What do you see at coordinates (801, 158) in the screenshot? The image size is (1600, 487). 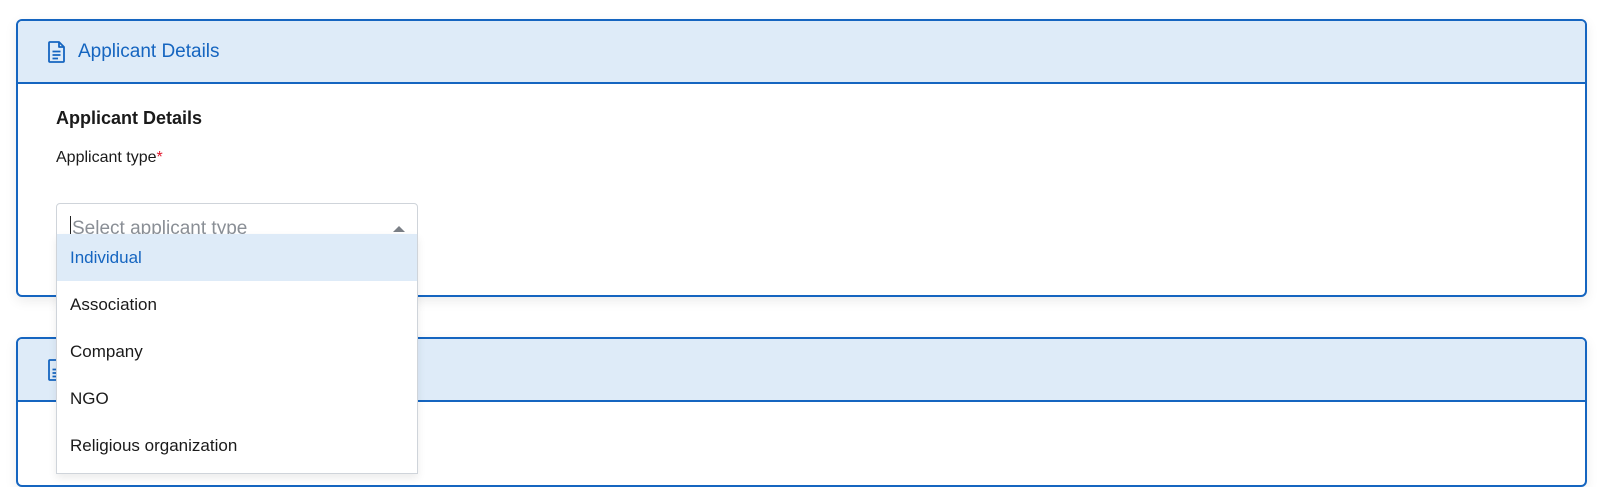 I see `applicant-type-label: Applicant type*` at bounding box center [801, 158].